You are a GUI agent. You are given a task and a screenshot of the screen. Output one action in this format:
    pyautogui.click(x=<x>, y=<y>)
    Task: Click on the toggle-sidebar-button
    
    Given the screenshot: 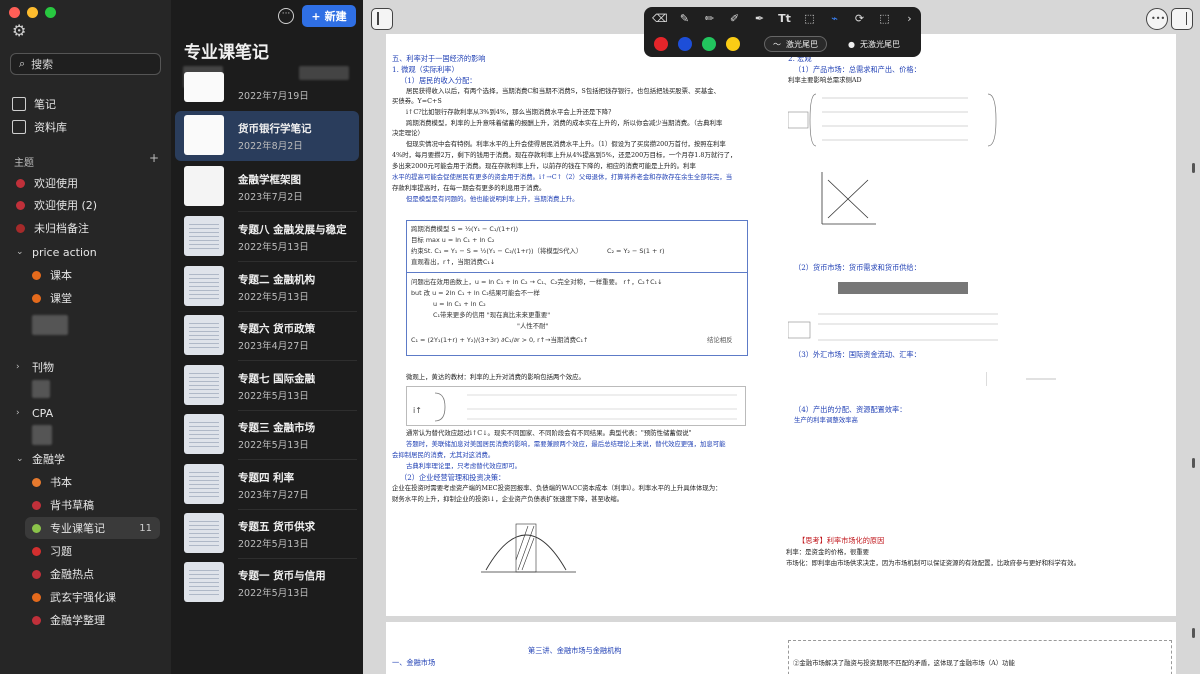 What is the action you would take?
    pyautogui.click(x=382, y=19)
    